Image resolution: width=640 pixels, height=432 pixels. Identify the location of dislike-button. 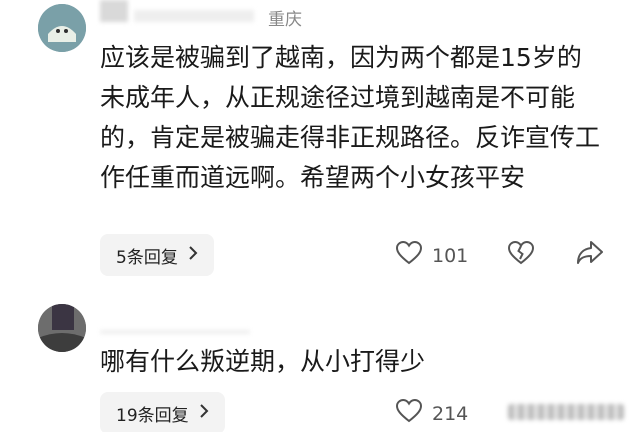
(521, 255).